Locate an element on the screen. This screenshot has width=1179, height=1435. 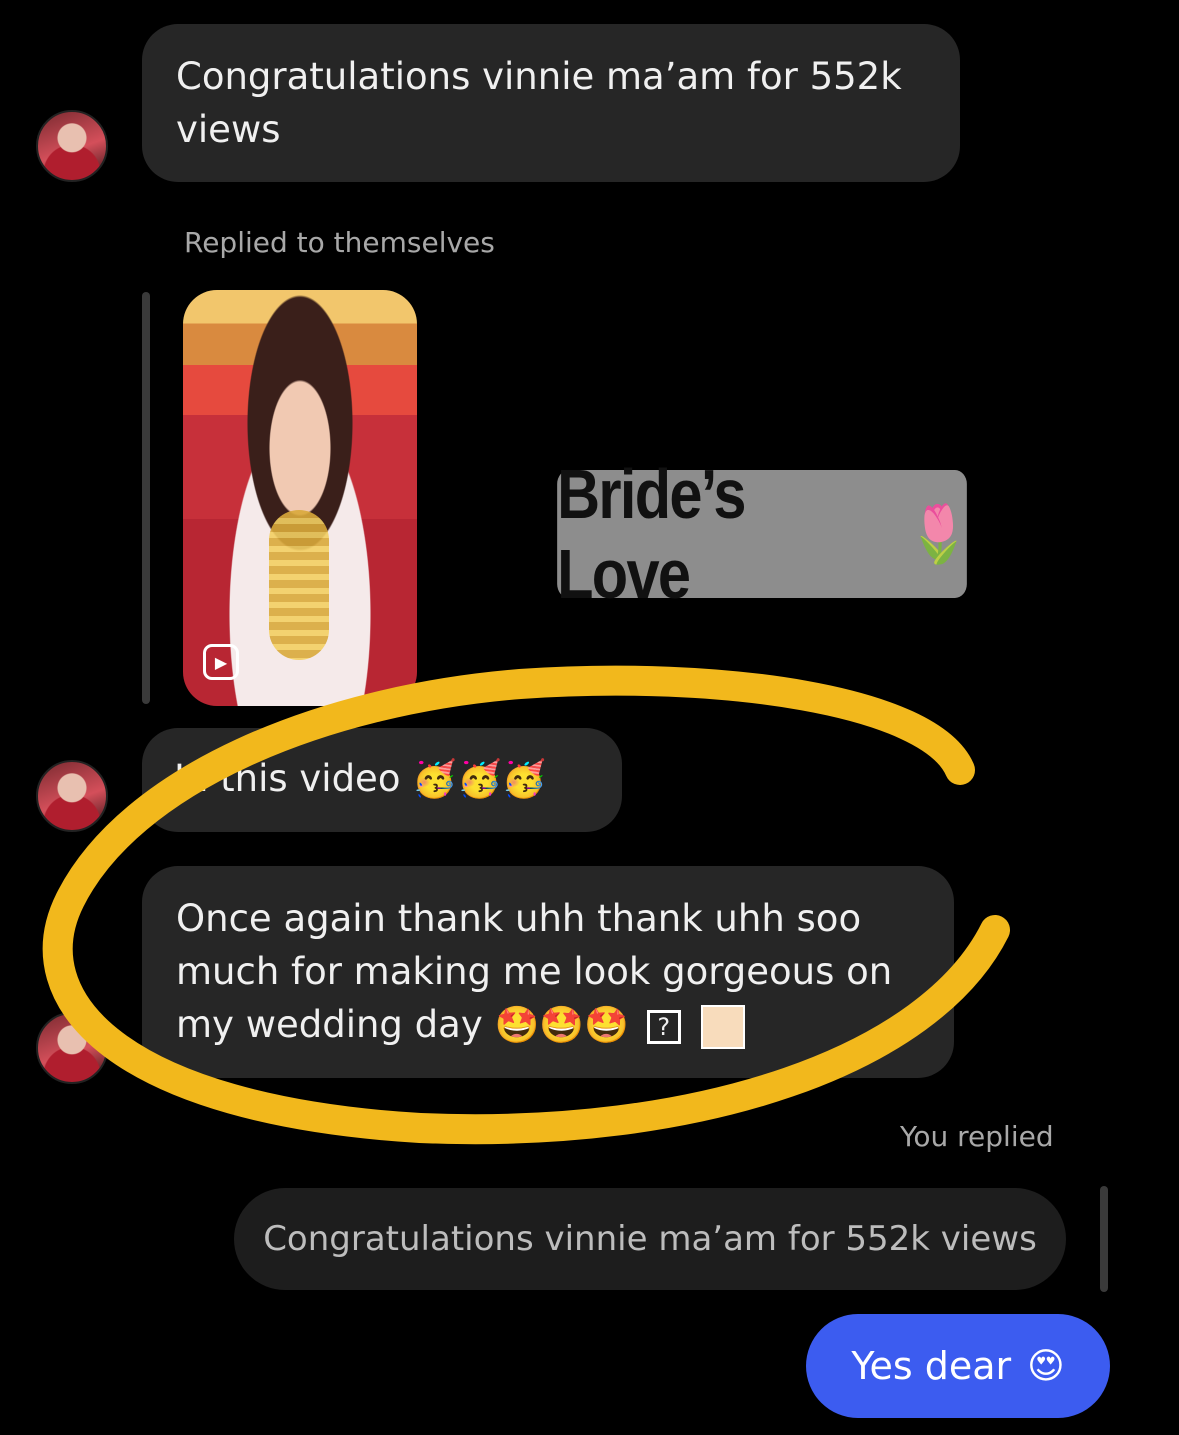
tulip-icon: 🌷 is located at coordinates (938, 533).